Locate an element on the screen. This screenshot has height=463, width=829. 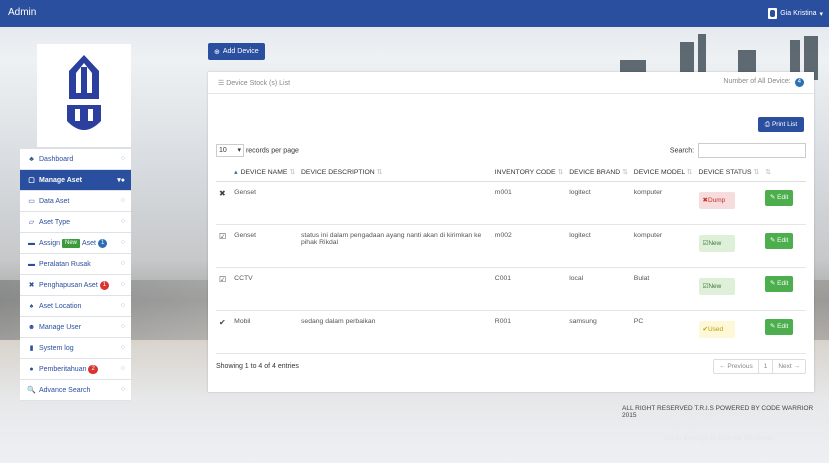
remove-circle-icon: ✖ is located at coordinates (31, 285).